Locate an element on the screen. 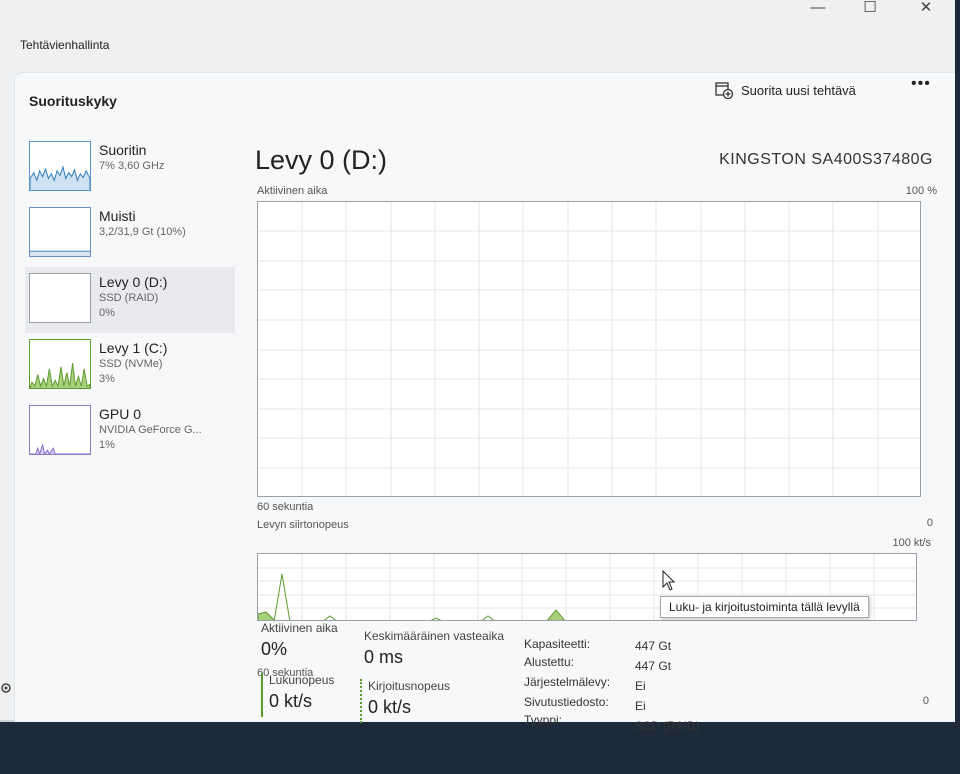 The width and height of the screenshot is (960, 774). active-time-stat-label: Aktiivinen aika is located at coordinates (299, 628).